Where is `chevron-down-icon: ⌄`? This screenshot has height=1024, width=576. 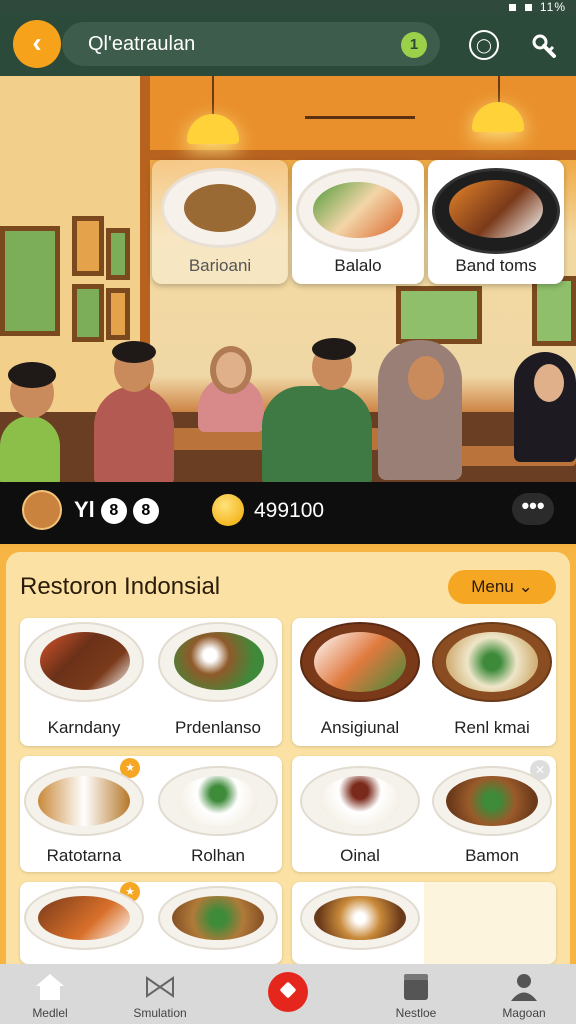 chevron-down-icon: ⌄ is located at coordinates (525, 586).